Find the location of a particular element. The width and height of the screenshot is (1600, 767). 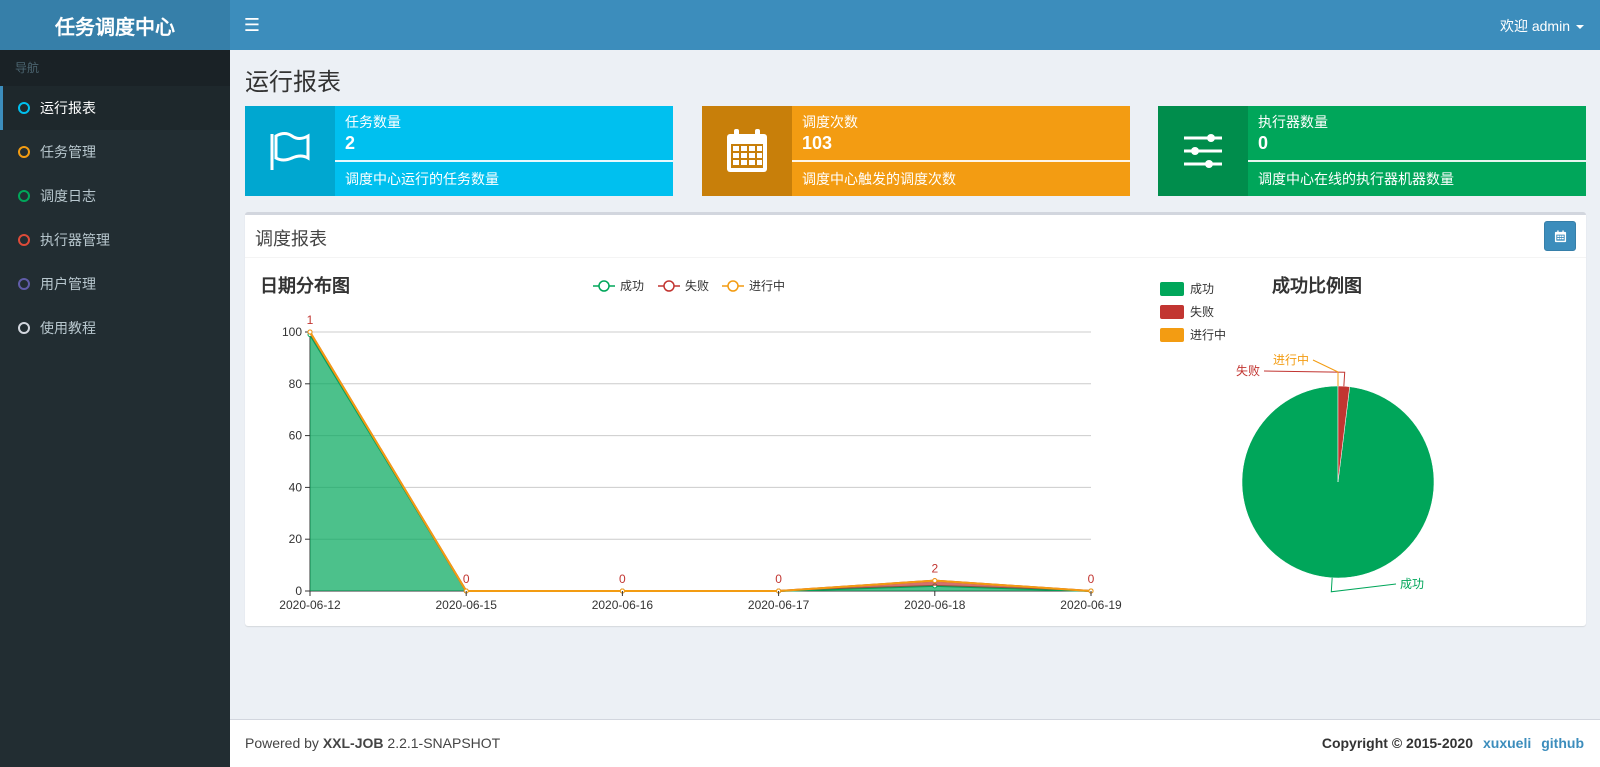

user-greeting: 欢迎 admin is located at coordinates (1534, 26).